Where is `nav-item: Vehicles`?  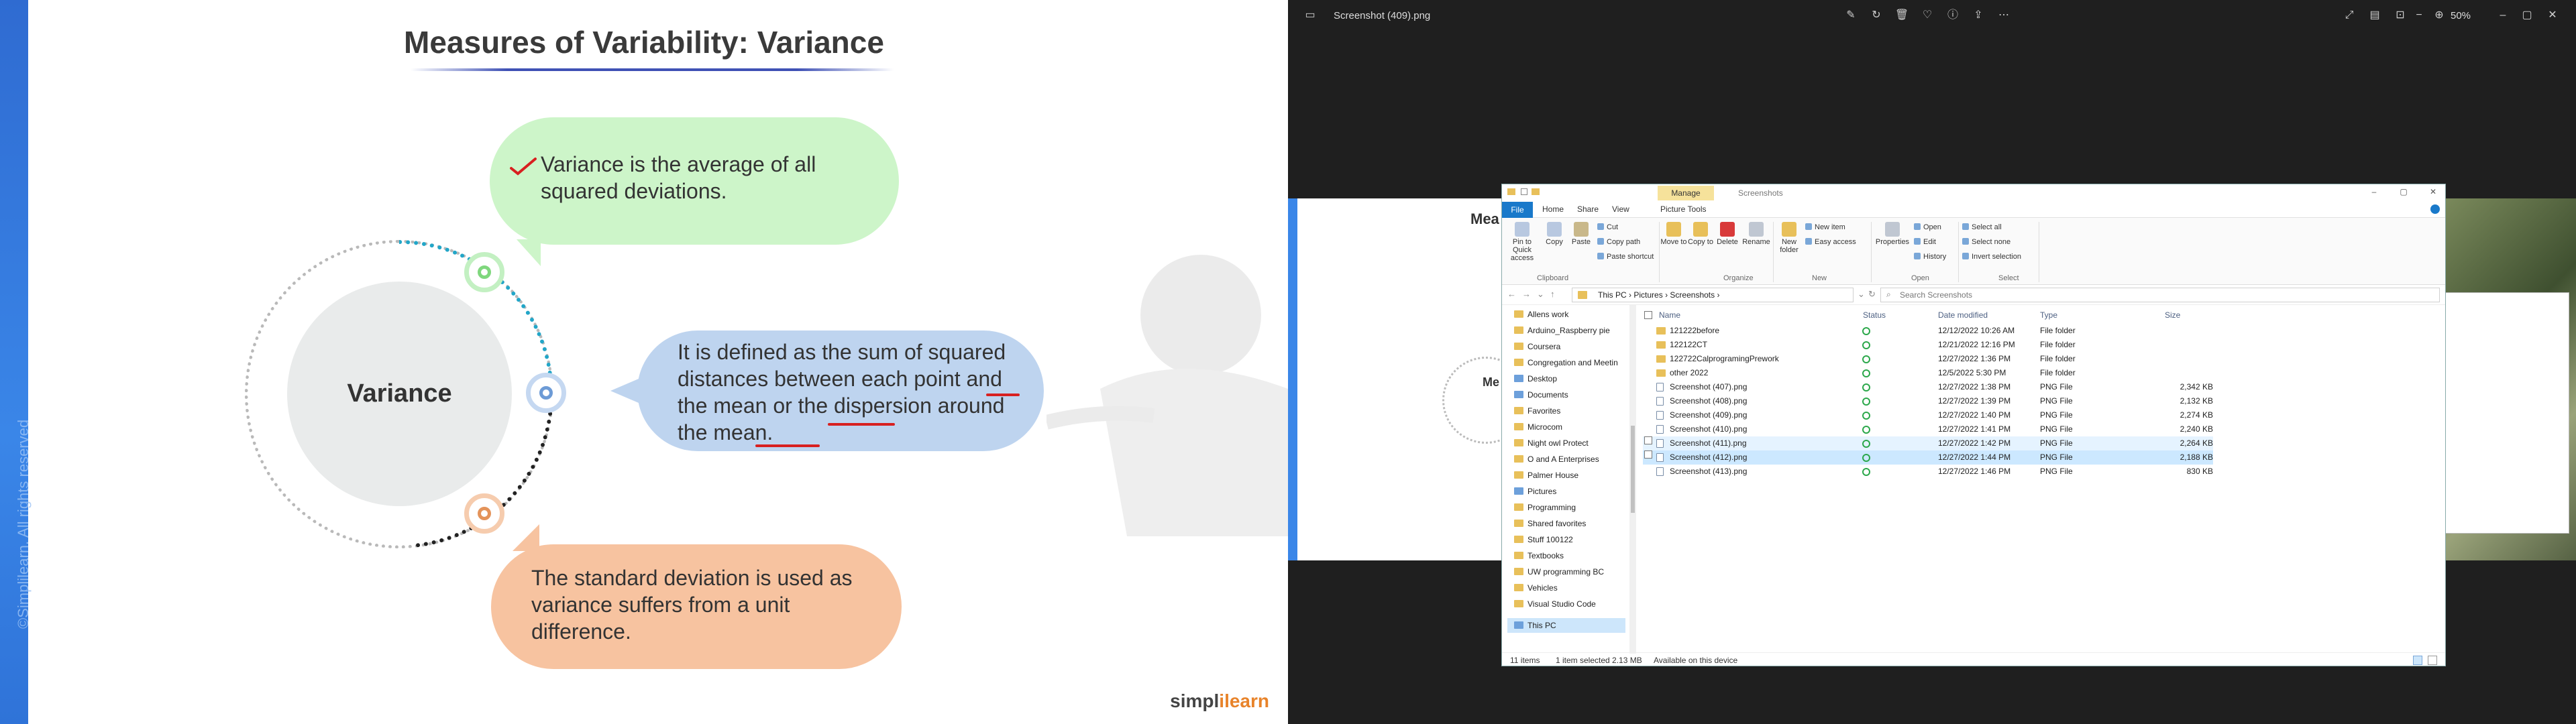 nav-item: Vehicles is located at coordinates (1536, 588).